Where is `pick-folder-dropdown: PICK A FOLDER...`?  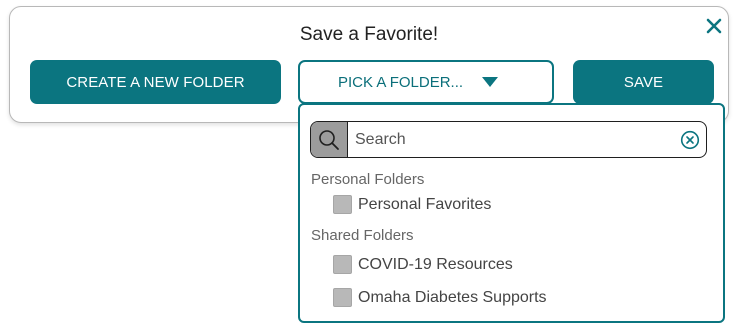
pick-folder-dropdown: PICK A FOLDER... is located at coordinates (426, 82).